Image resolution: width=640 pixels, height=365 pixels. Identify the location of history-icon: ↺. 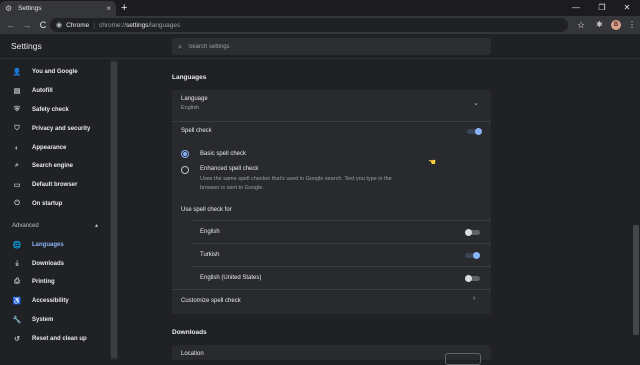
(17, 339).